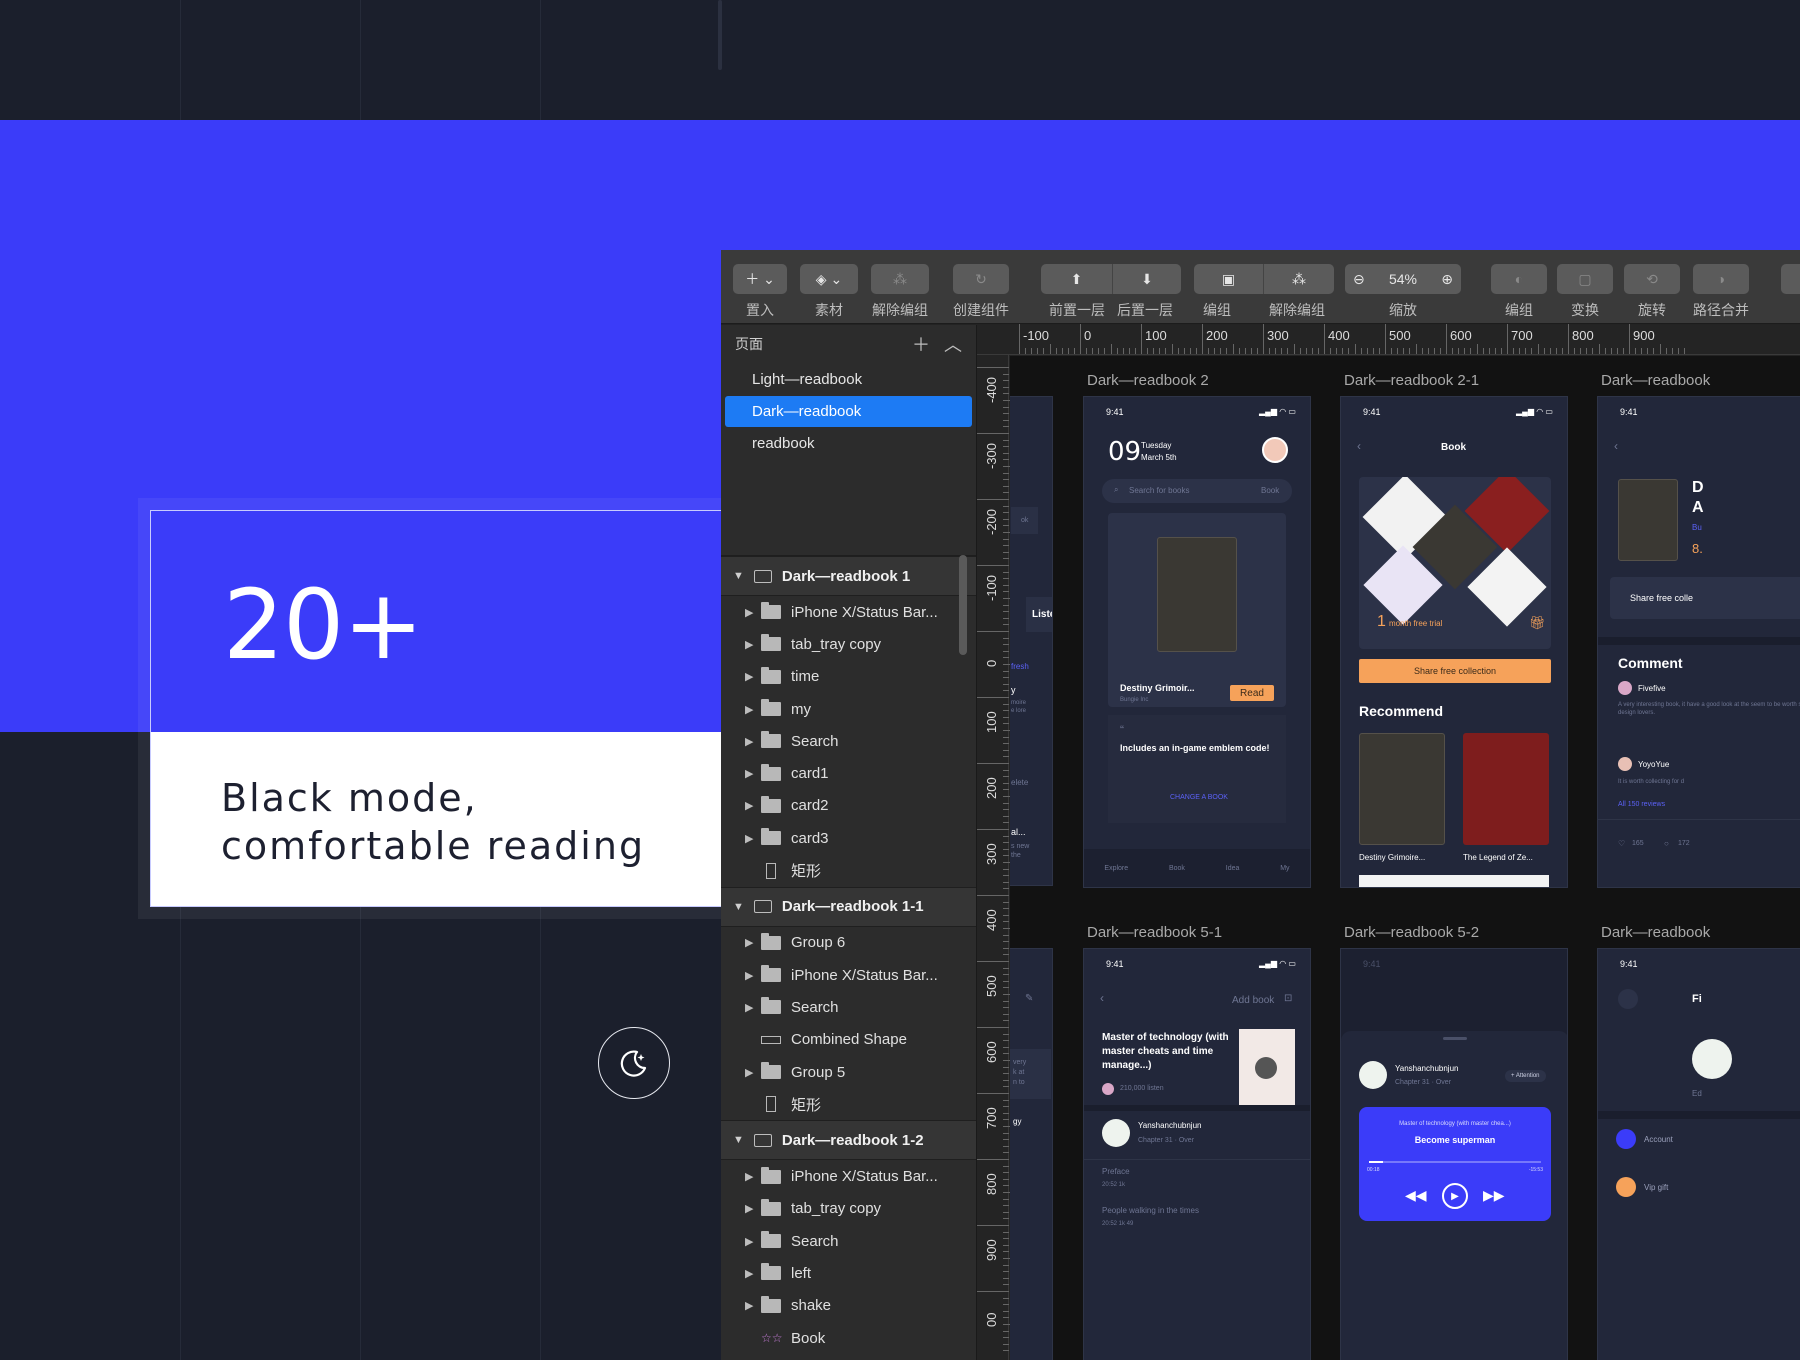 This screenshot has height=1360, width=1800. I want to click on artboard-row: ▼ Dark—readbook 1-1, so click(848, 906).